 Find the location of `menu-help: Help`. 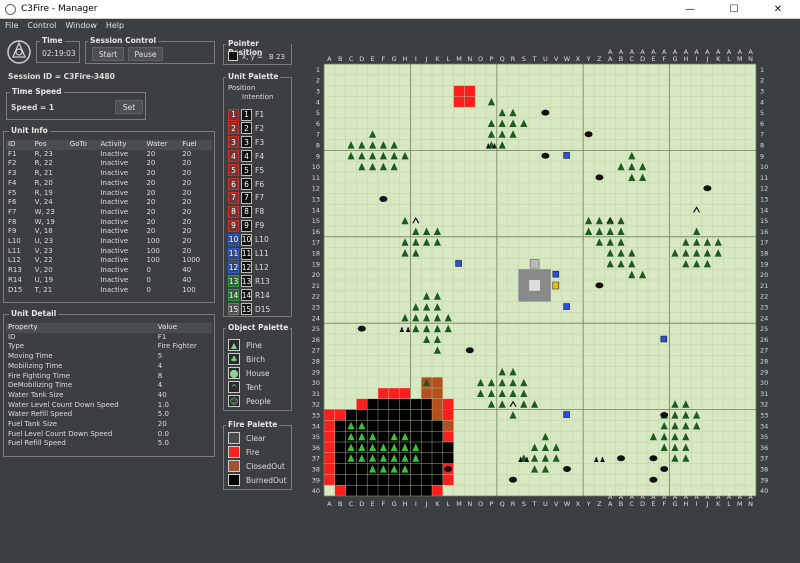

menu-help: Help is located at coordinates (115, 25).